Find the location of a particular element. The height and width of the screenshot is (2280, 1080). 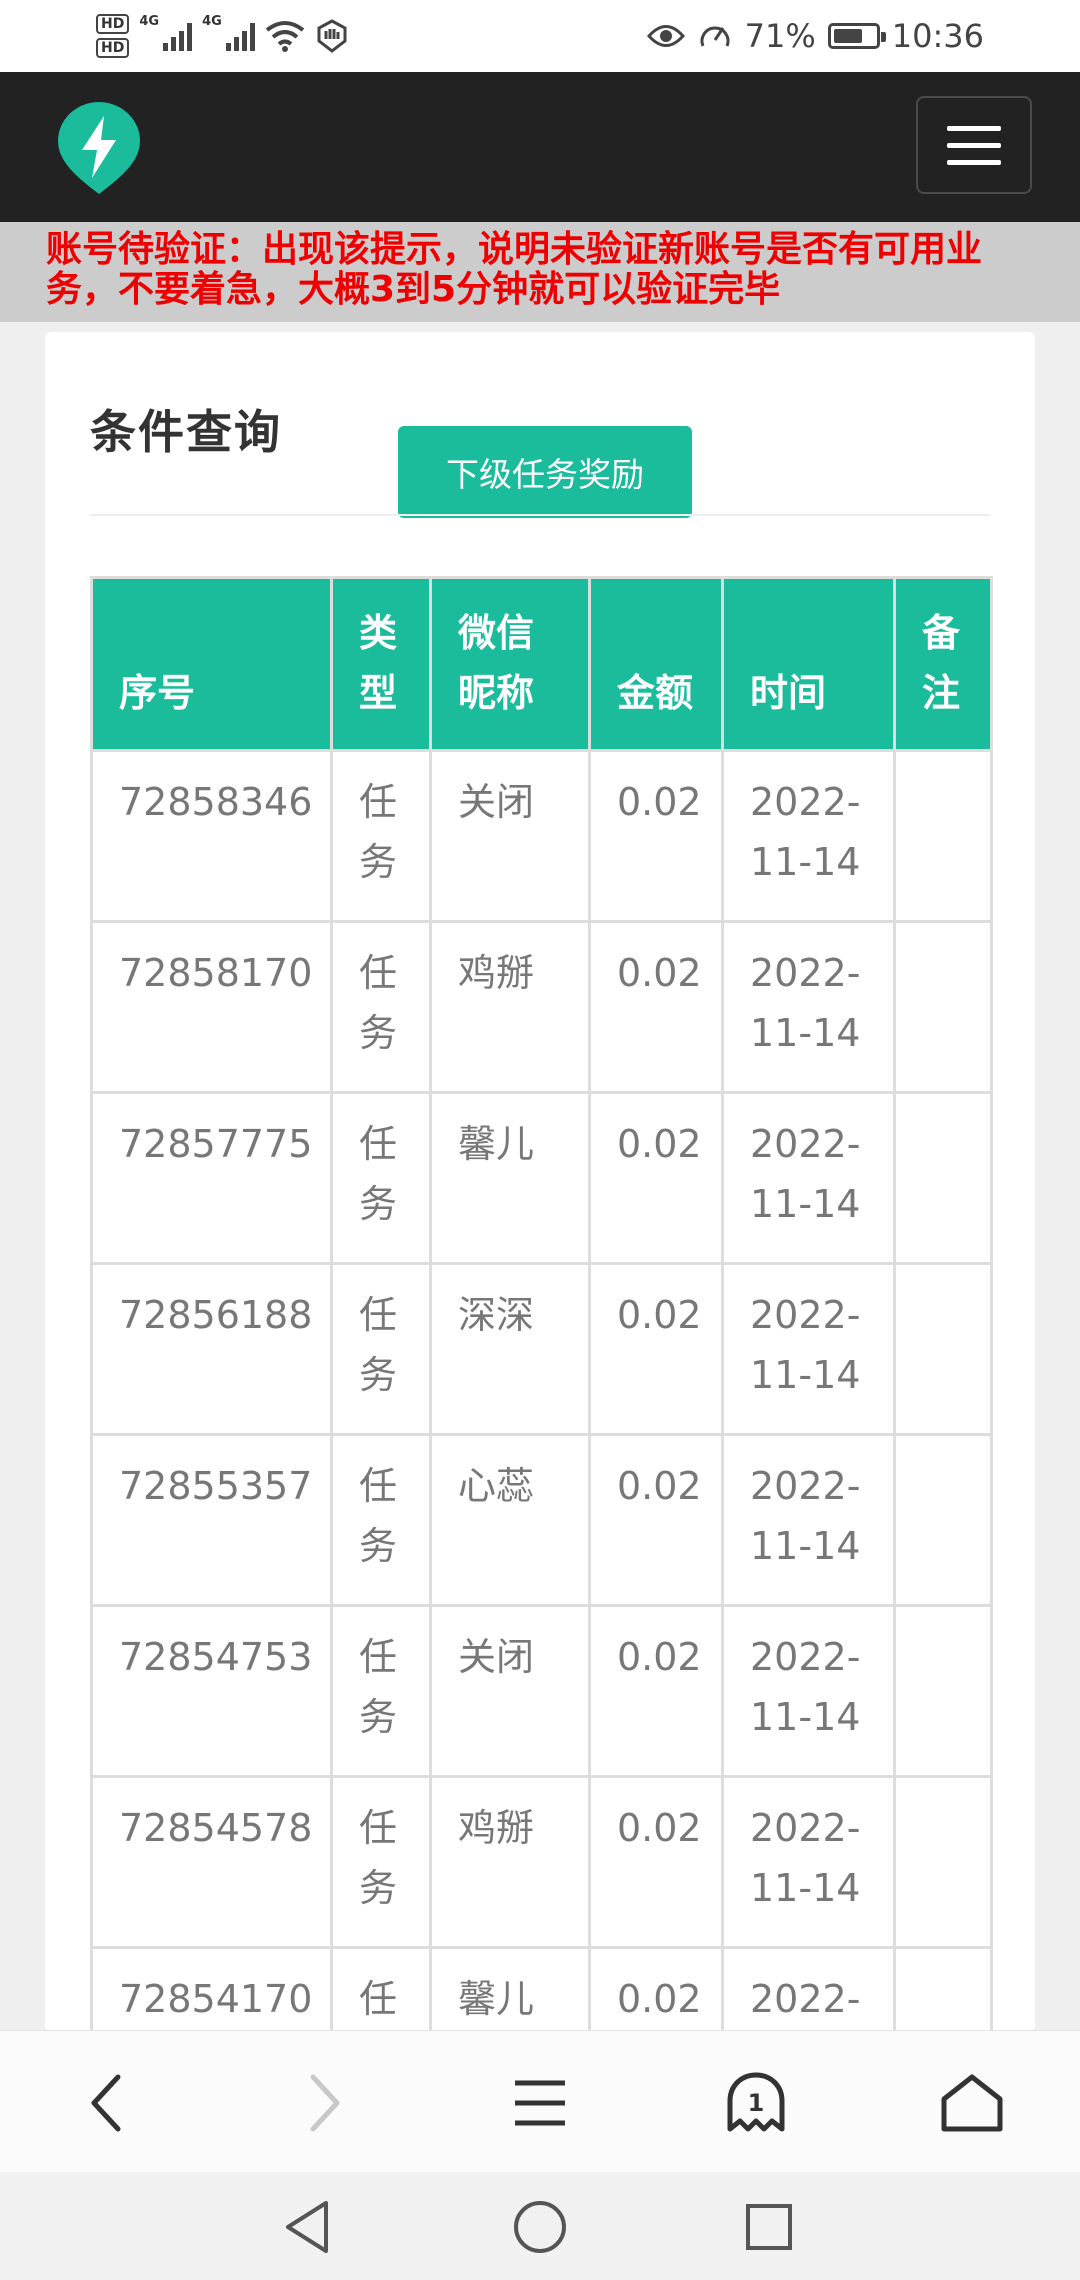

battery-icon is located at coordinates (856, 36).